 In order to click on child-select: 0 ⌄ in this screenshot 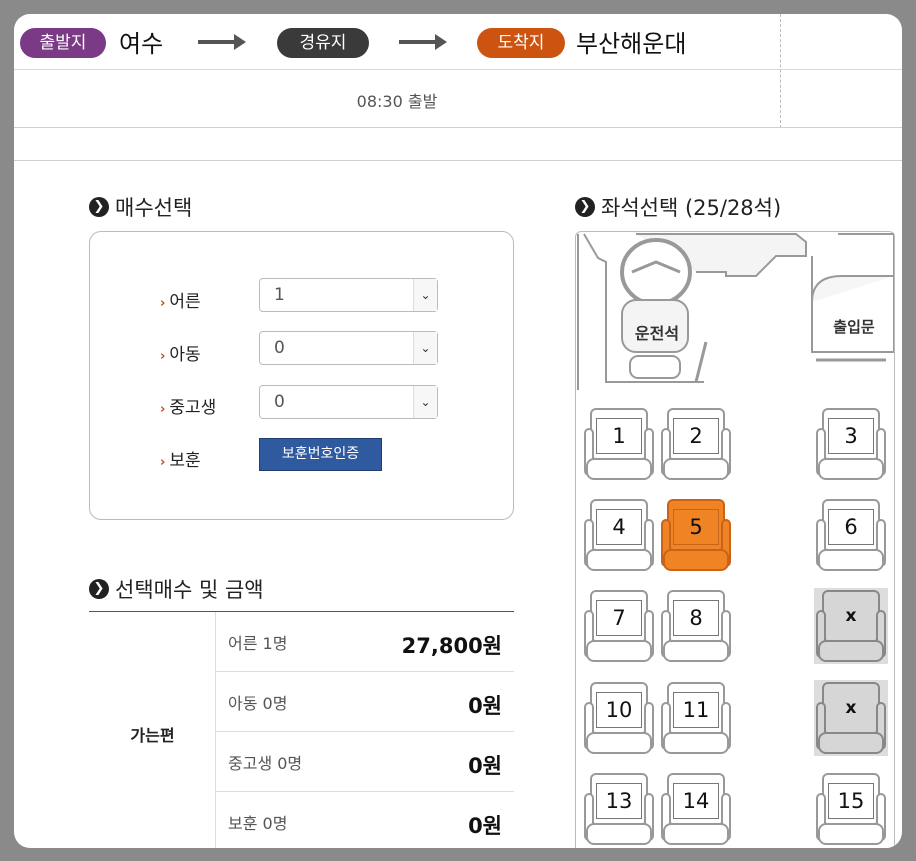, I will do `click(348, 348)`.